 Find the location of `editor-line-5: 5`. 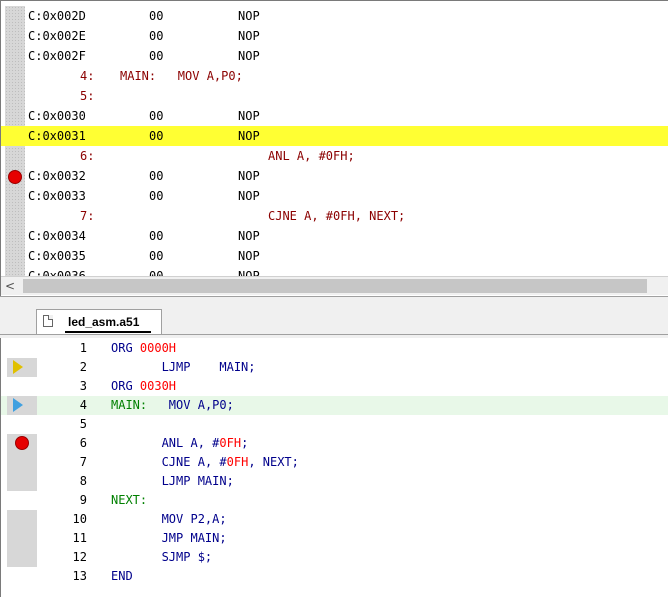

editor-line-5: 5 is located at coordinates (334, 424).